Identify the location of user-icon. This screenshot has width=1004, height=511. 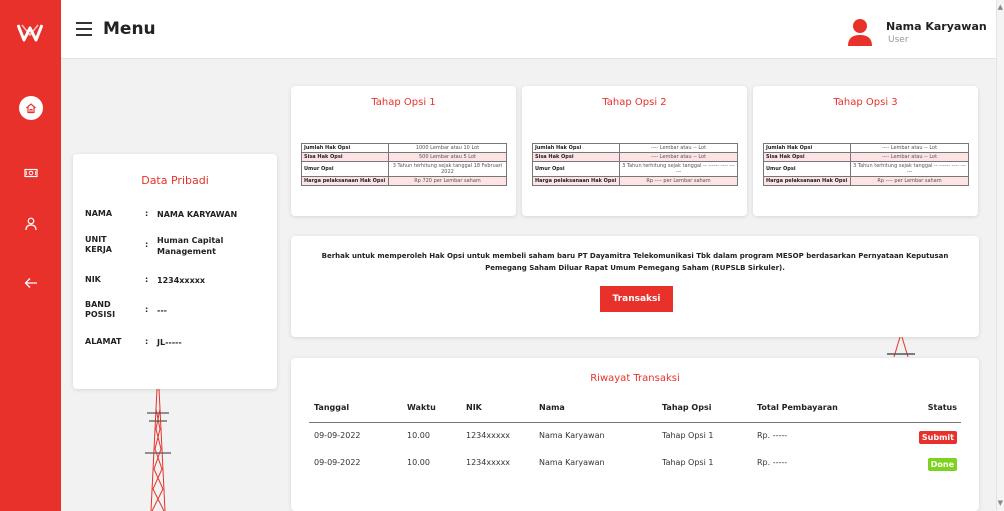
(30, 224).